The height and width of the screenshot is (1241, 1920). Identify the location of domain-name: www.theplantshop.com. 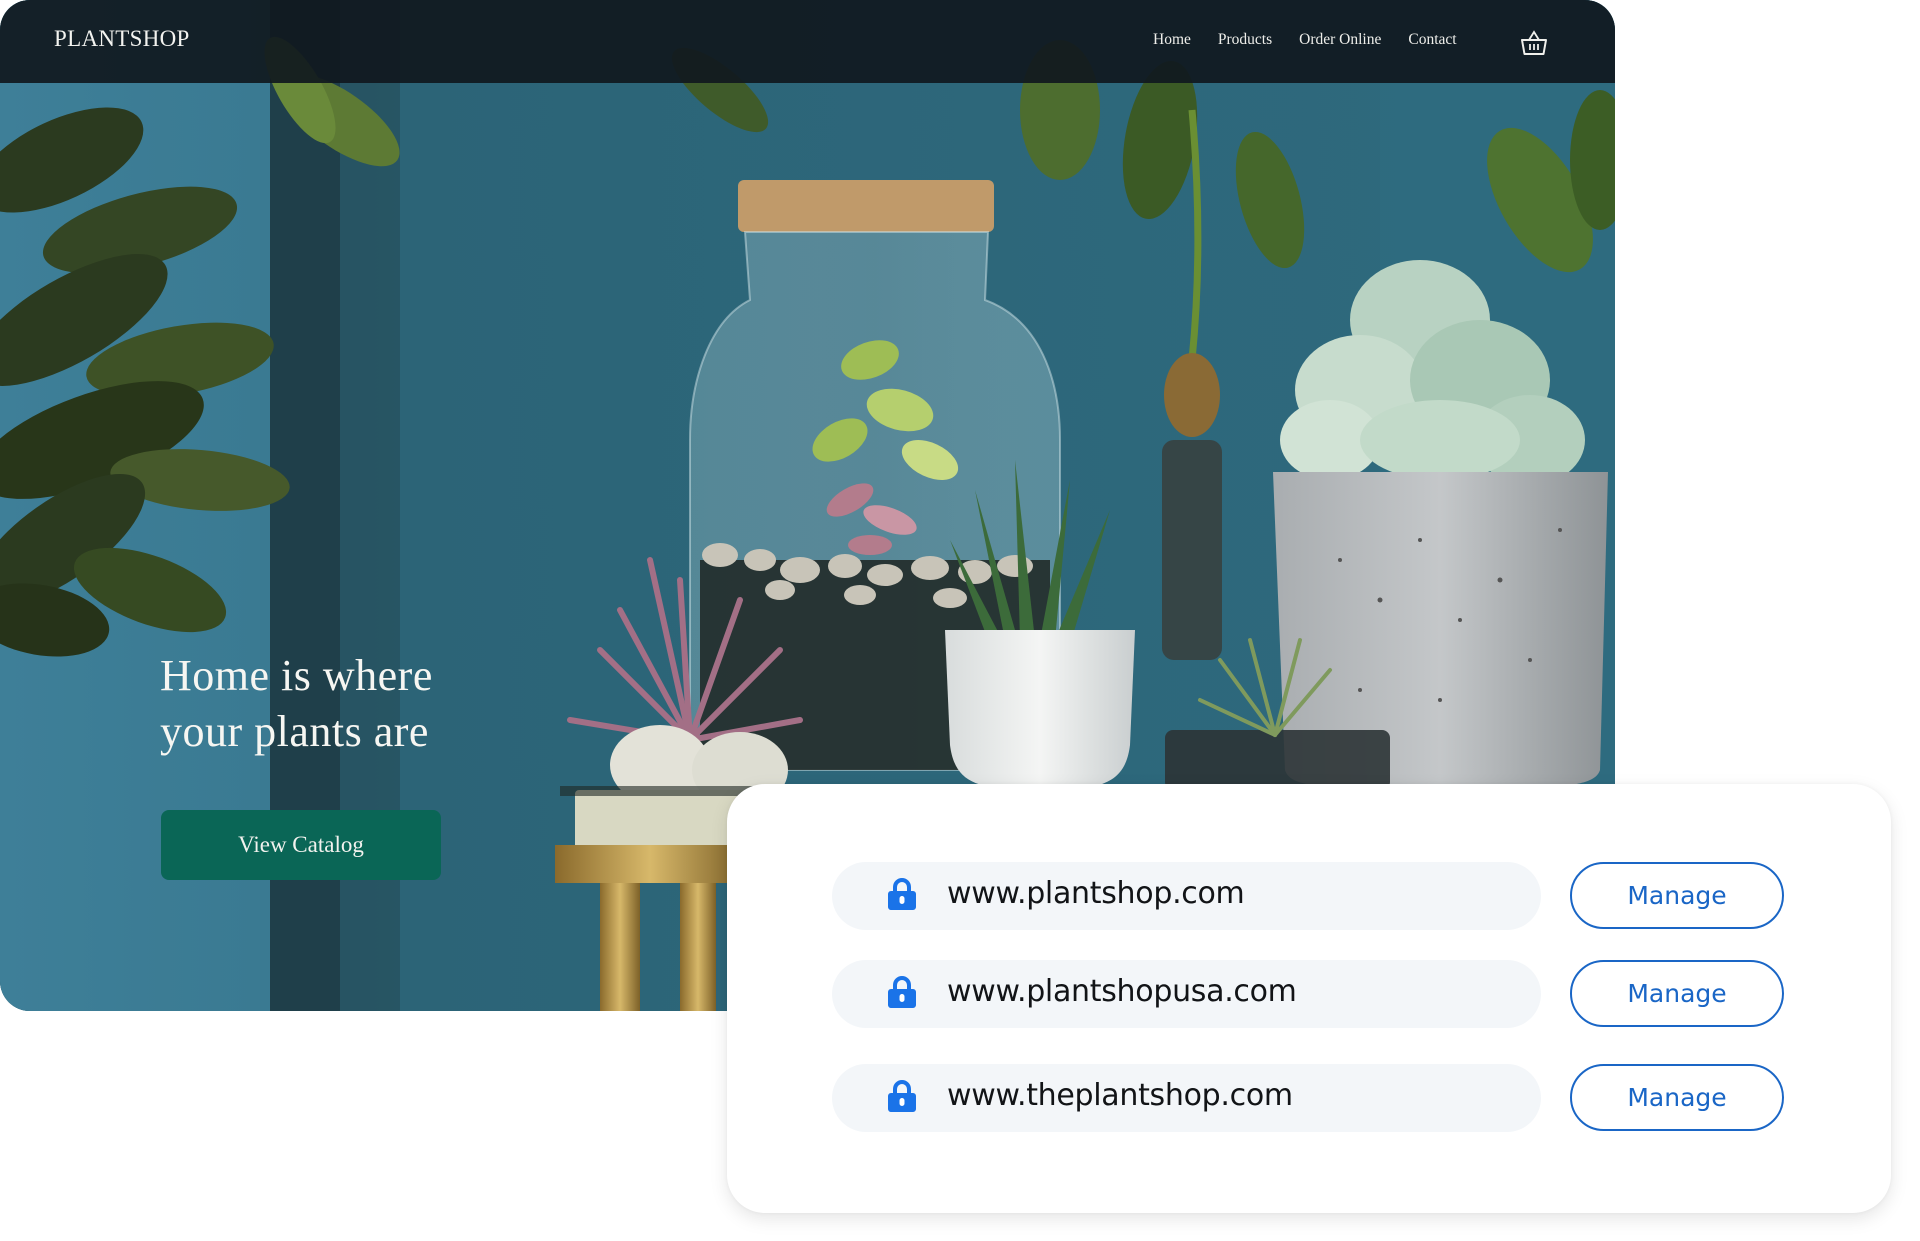
(1120, 1095).